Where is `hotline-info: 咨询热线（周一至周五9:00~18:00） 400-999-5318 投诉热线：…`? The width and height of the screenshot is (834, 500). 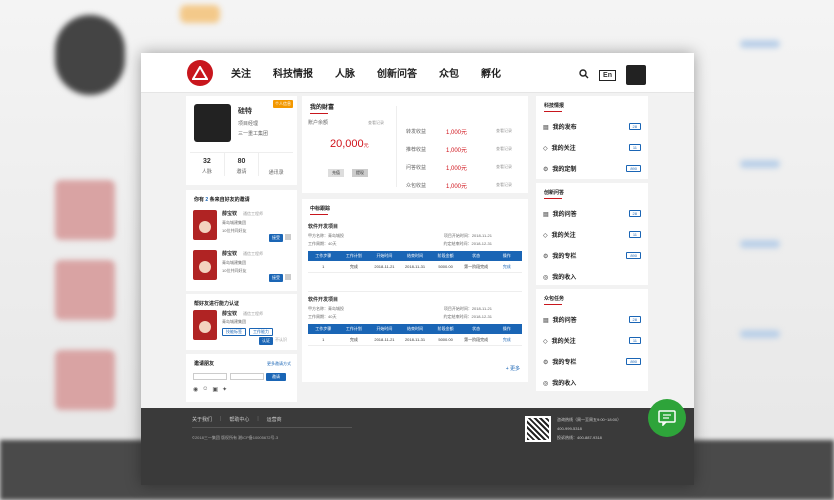
hotline-info: 咨询热线（周一至周五9:00~18:00） 400-999-5318 投诉热线：… is located at coordinates (589, 428).